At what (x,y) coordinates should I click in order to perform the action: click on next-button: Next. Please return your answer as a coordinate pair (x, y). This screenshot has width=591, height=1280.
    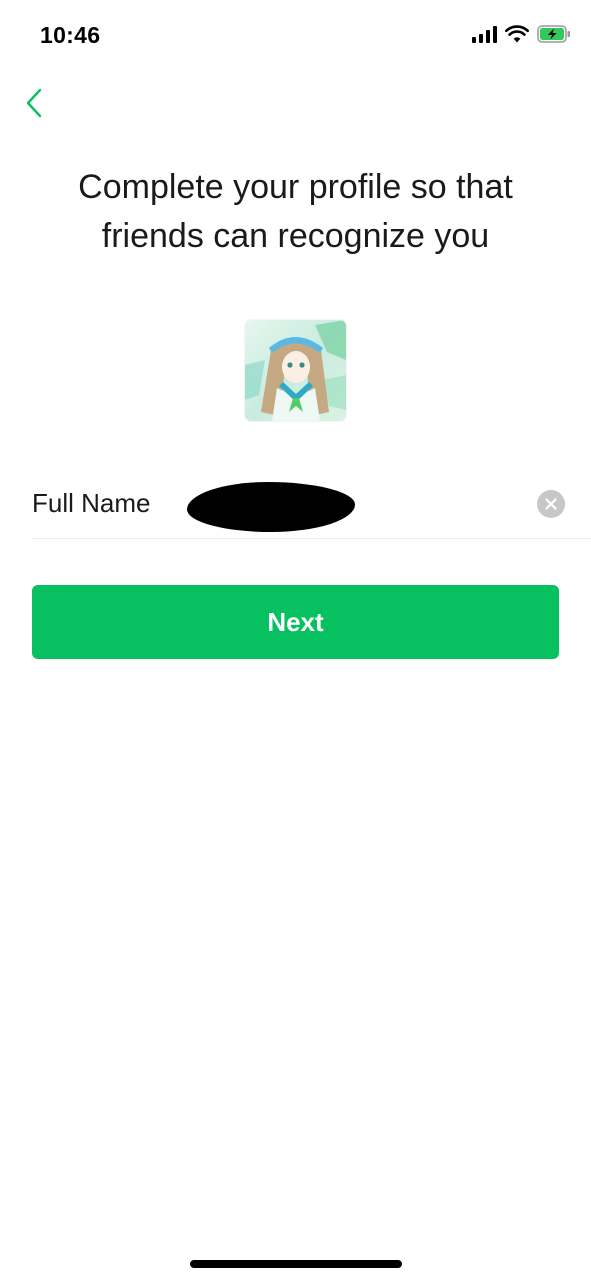
    Looking at the image, I should click on (295, 622).